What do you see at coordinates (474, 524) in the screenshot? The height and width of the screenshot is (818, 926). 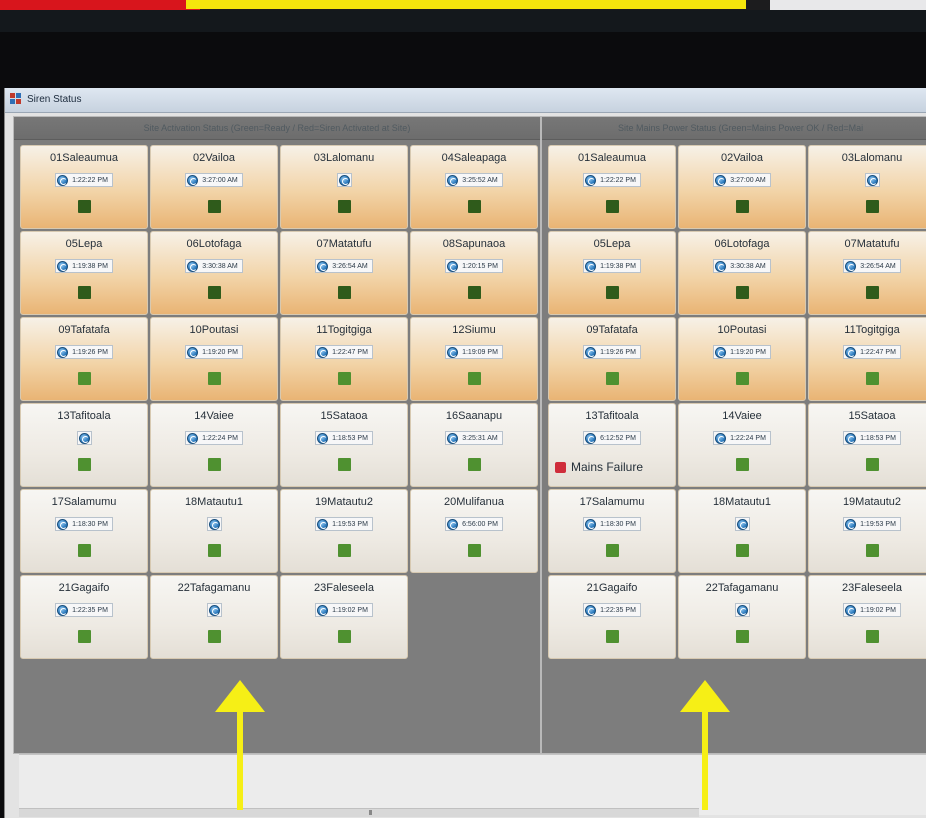 I see `refresh-button: 6:56:00 PM` at bounding box center [474, 524].